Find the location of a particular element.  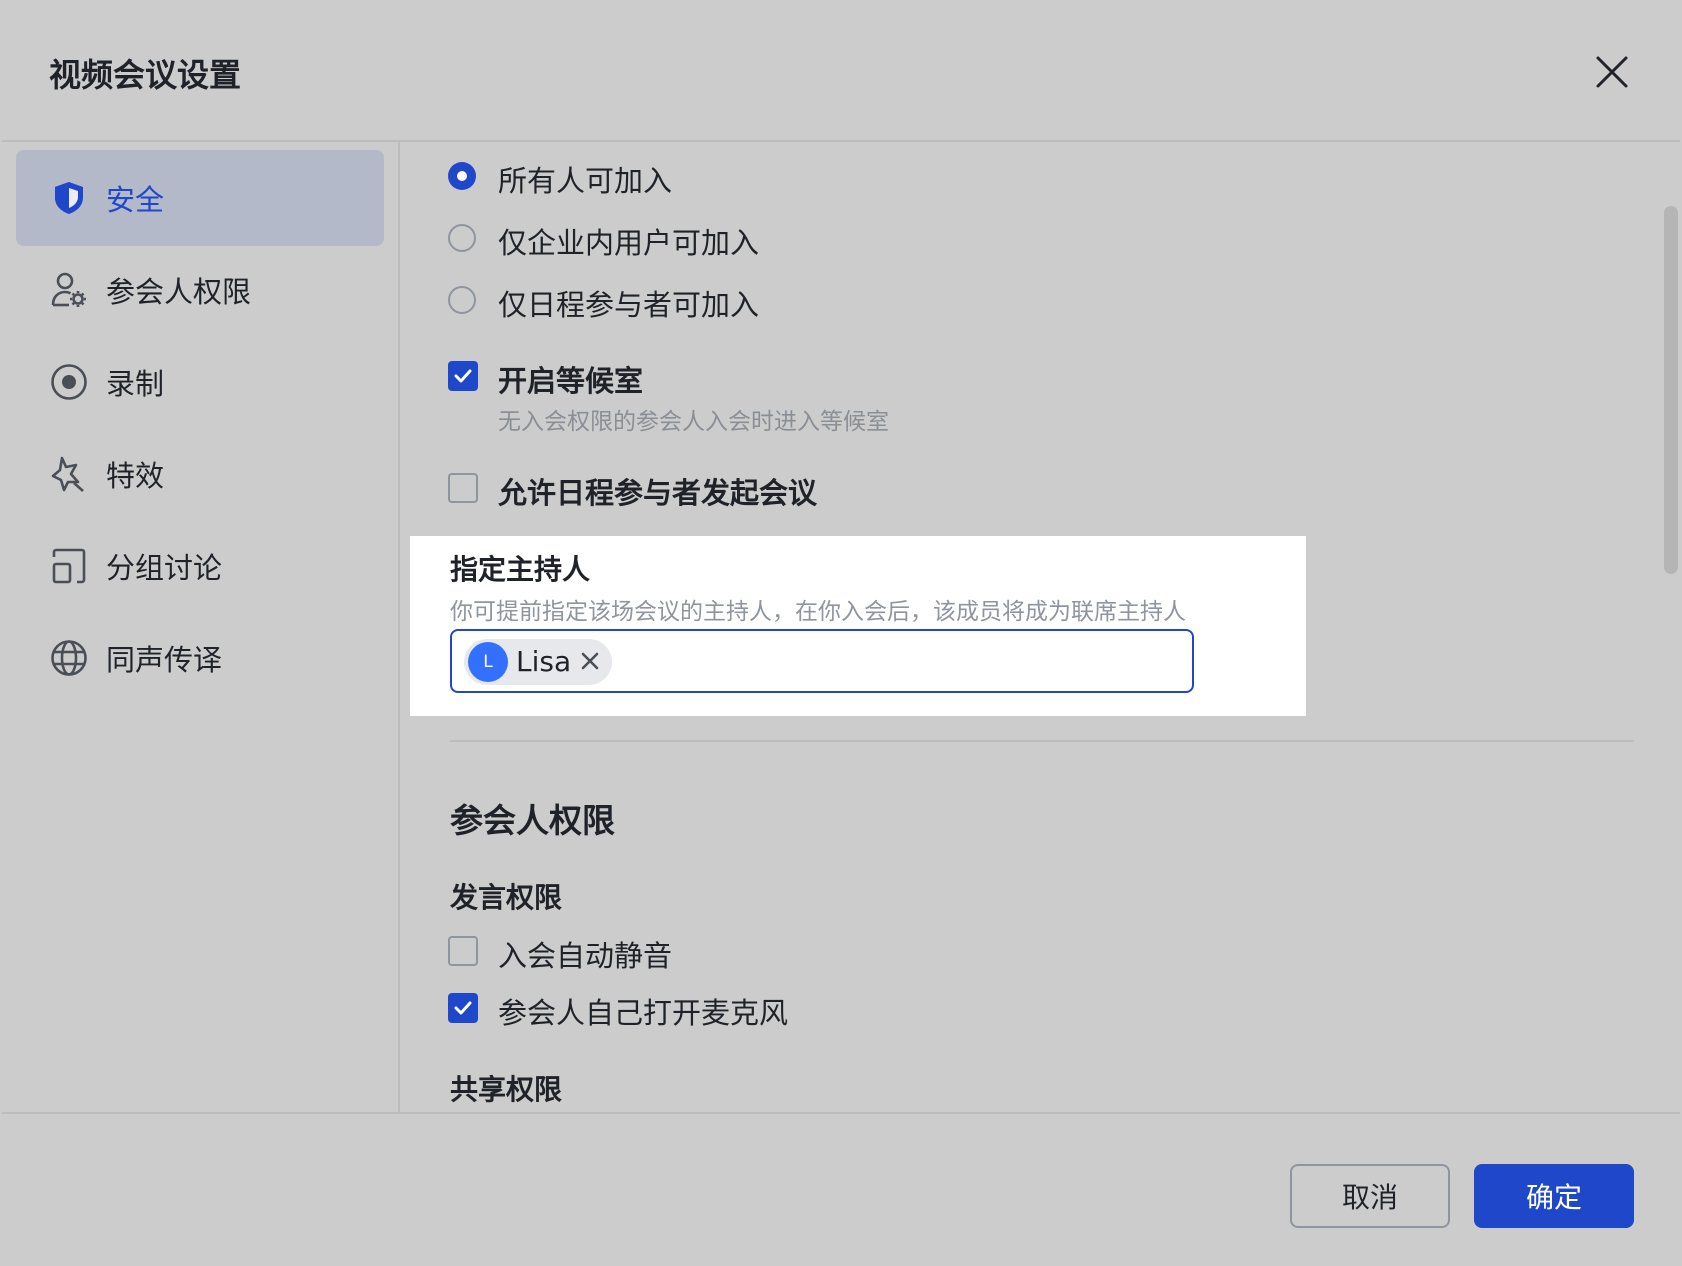

sidebar-item-effects: 特效 is located at coordinates (200, 474).